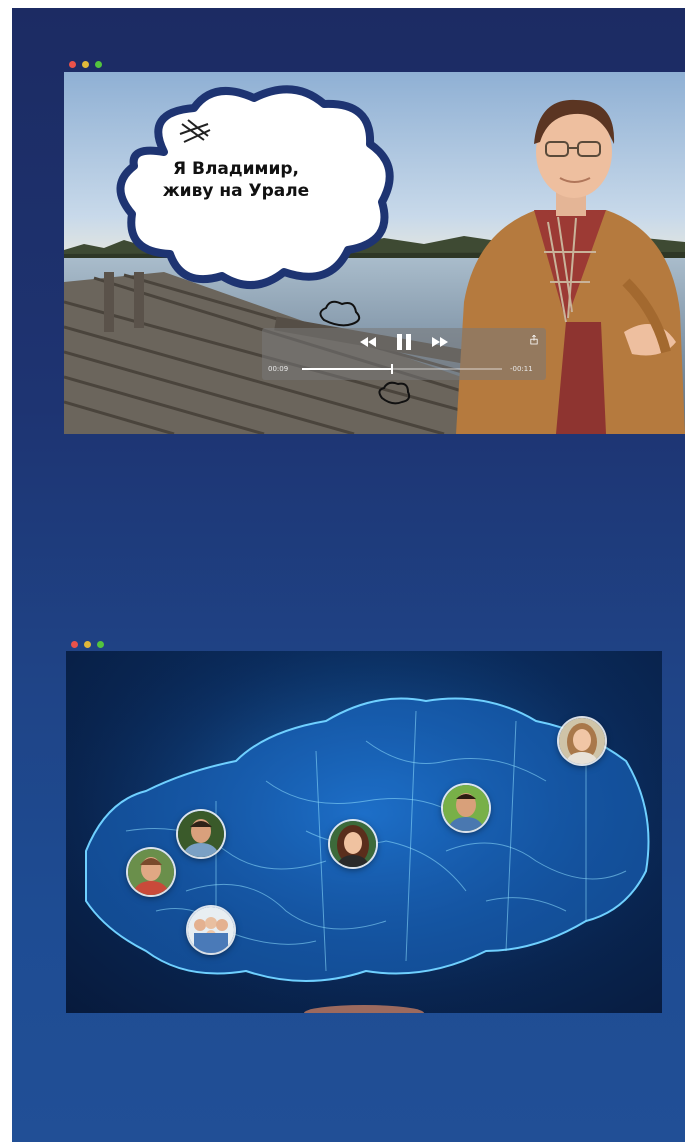 The image size is (685, 1142). What do you see at coordinates (347, 369) in the screenshot?
I see `progress-fill` at bounding box center [347, 369].